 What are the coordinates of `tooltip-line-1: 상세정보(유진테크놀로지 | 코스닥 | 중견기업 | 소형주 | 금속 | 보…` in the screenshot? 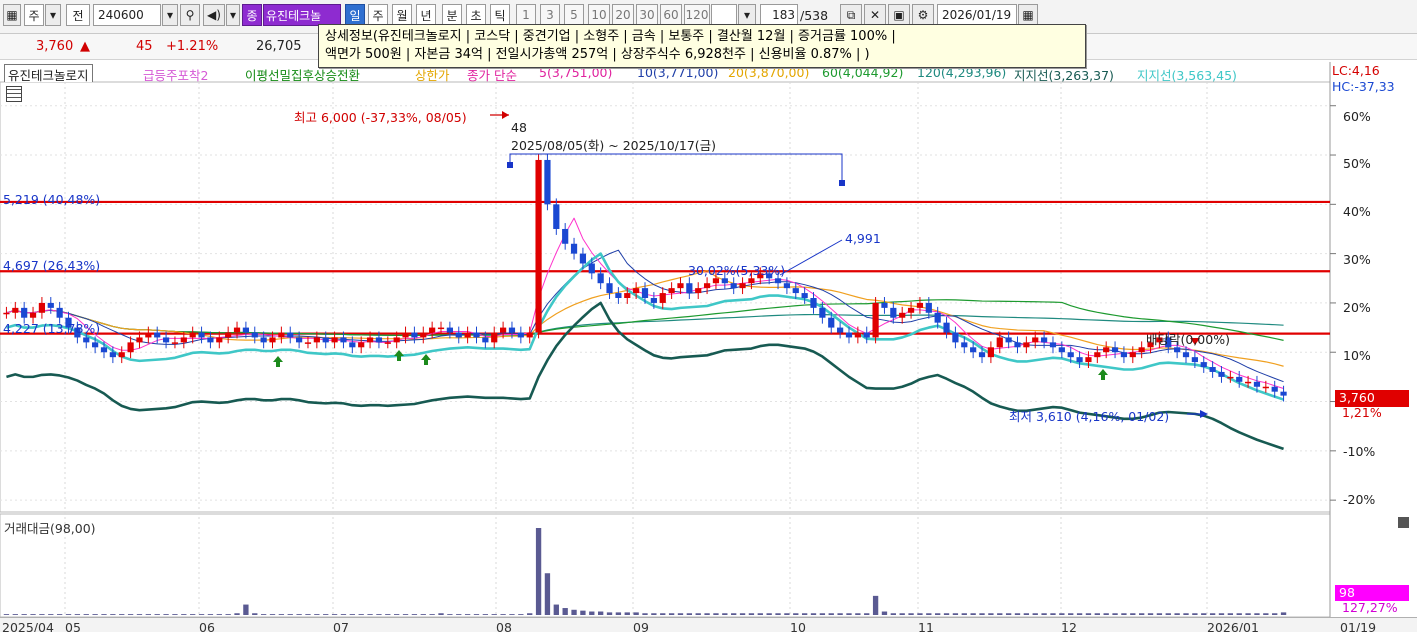 It's located at (610, 36).